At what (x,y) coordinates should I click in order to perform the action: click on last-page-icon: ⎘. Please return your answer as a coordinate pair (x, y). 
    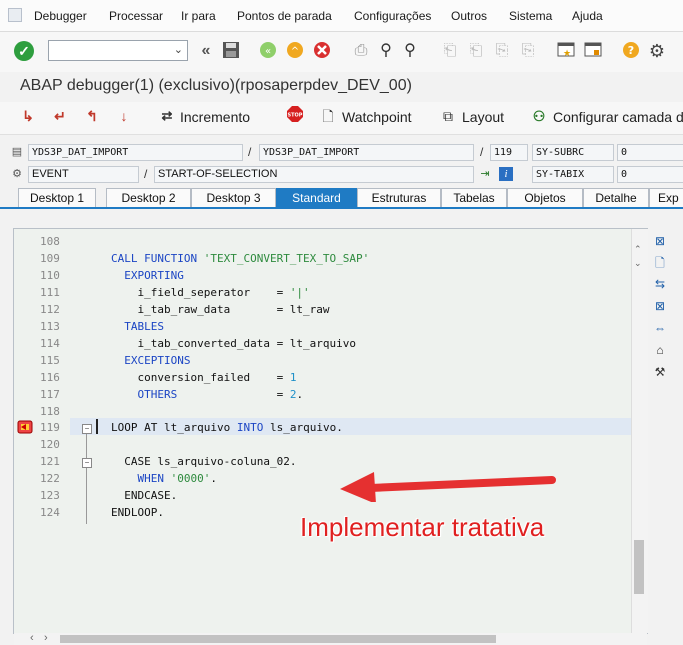
    Looking at the image, I should click on (528, 51).